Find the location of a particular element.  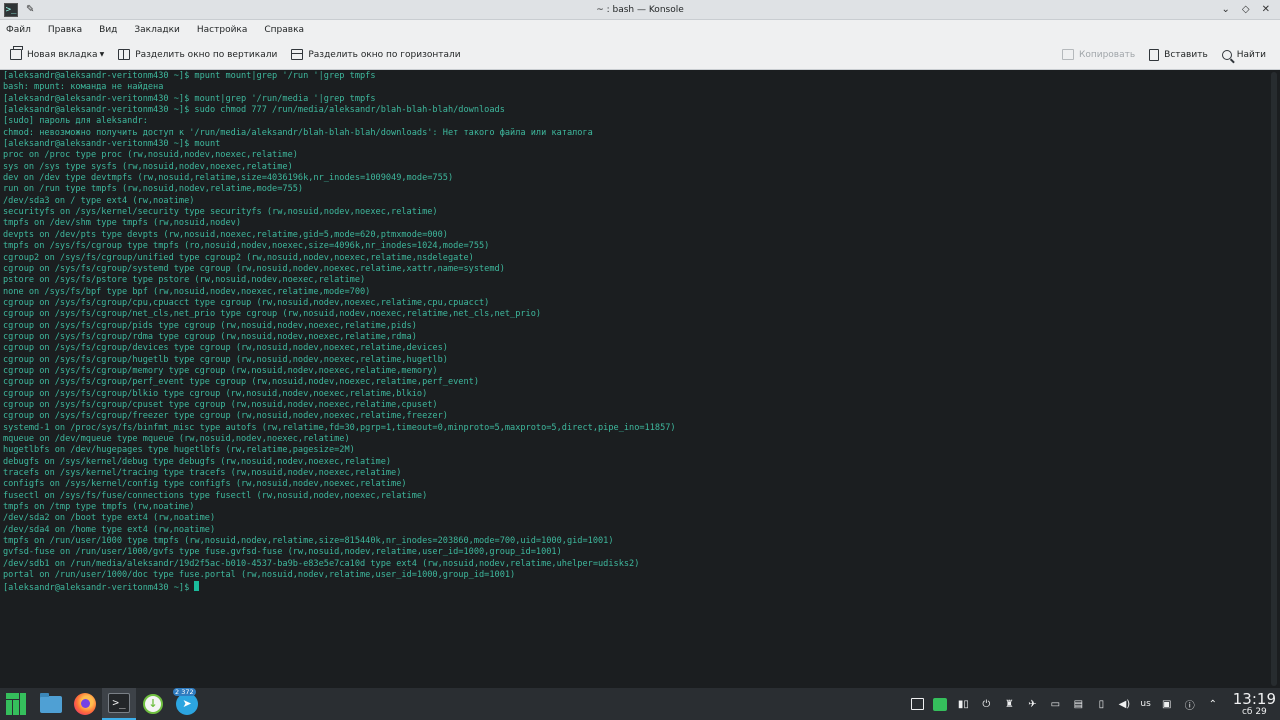

terminal-line: [sudo] пароль для aleksandr: is located at coordinates (75, 121).